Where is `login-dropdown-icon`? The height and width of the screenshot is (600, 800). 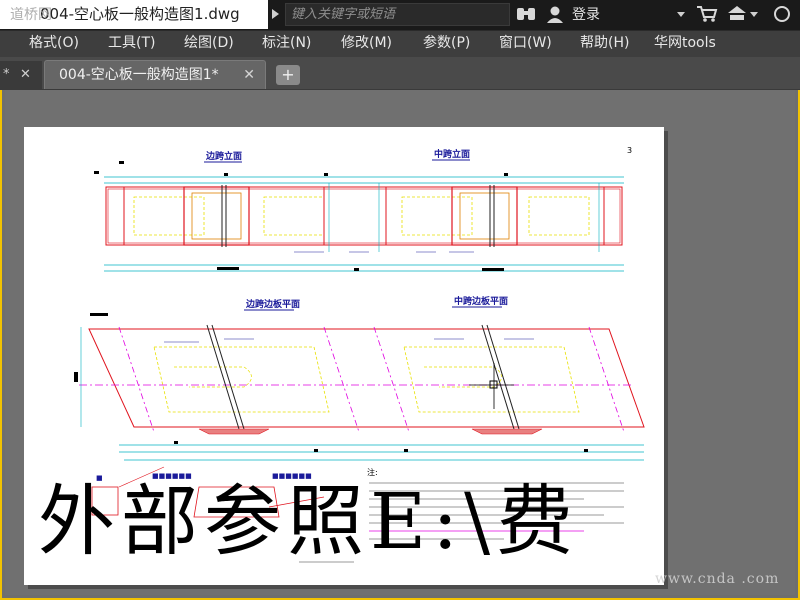 login-dropdown-icon is located at coordinates (681, 14).